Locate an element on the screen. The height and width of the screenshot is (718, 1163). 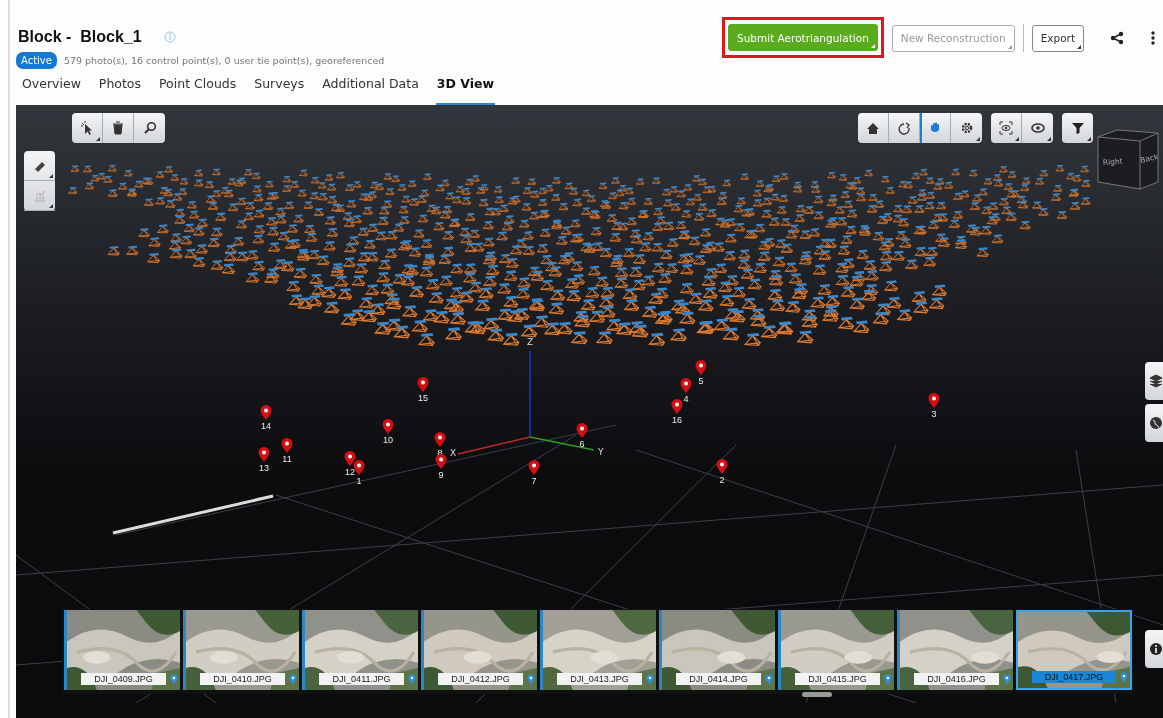
photo-thumbnail: DJI_0414.JPG is located at coordinates (717, 650).